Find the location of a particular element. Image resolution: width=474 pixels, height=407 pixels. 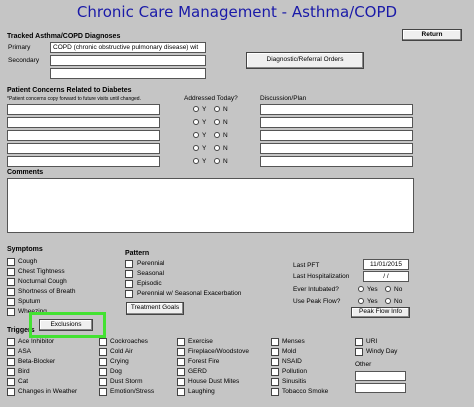

last-pft-label: Last PFT is located at coordinates (306, 265).